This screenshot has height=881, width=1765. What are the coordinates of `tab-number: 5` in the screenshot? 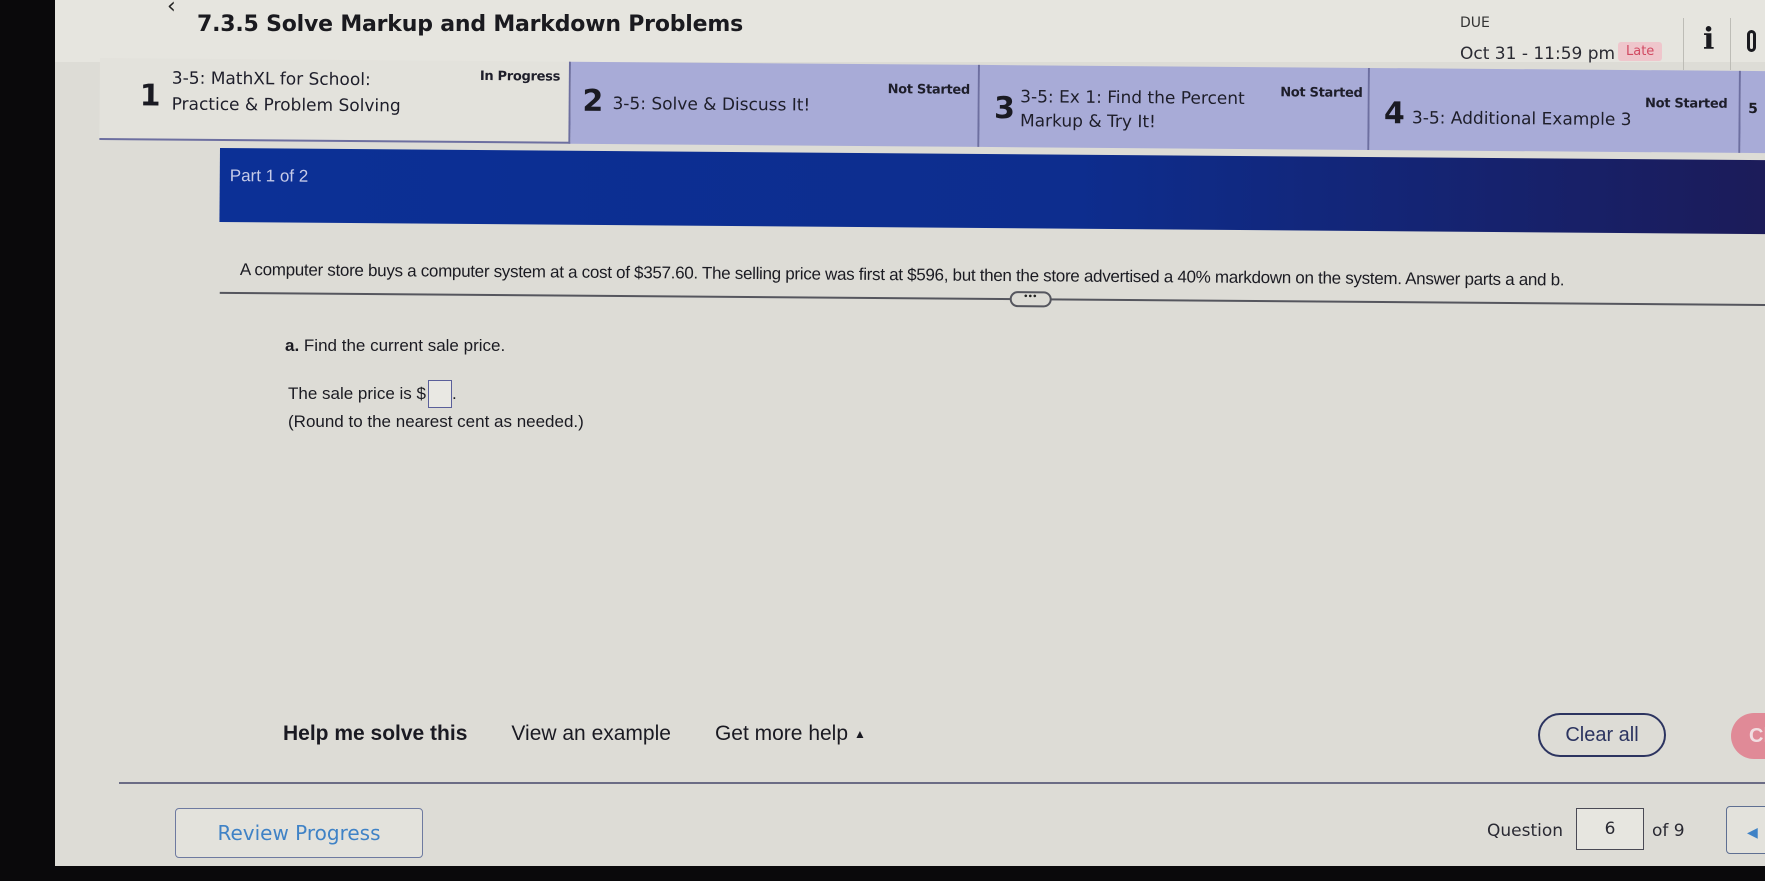 It's located at (1753, 109).